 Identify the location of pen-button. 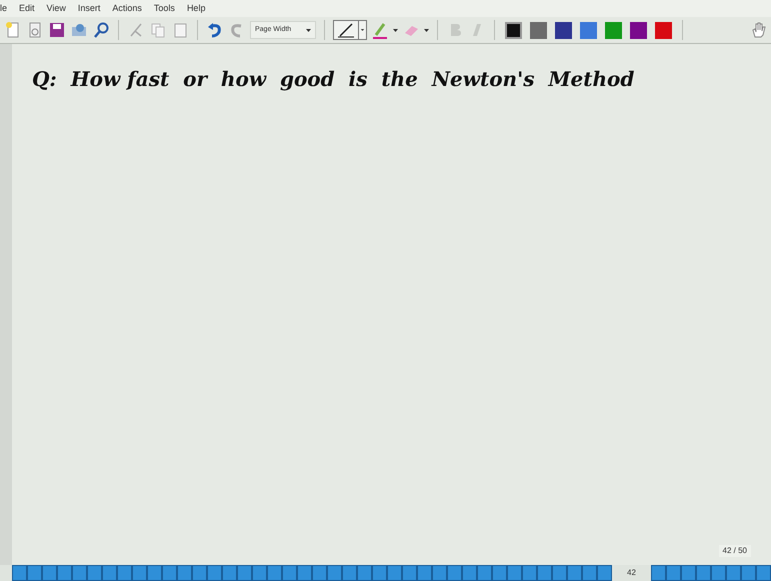
(350, 30).